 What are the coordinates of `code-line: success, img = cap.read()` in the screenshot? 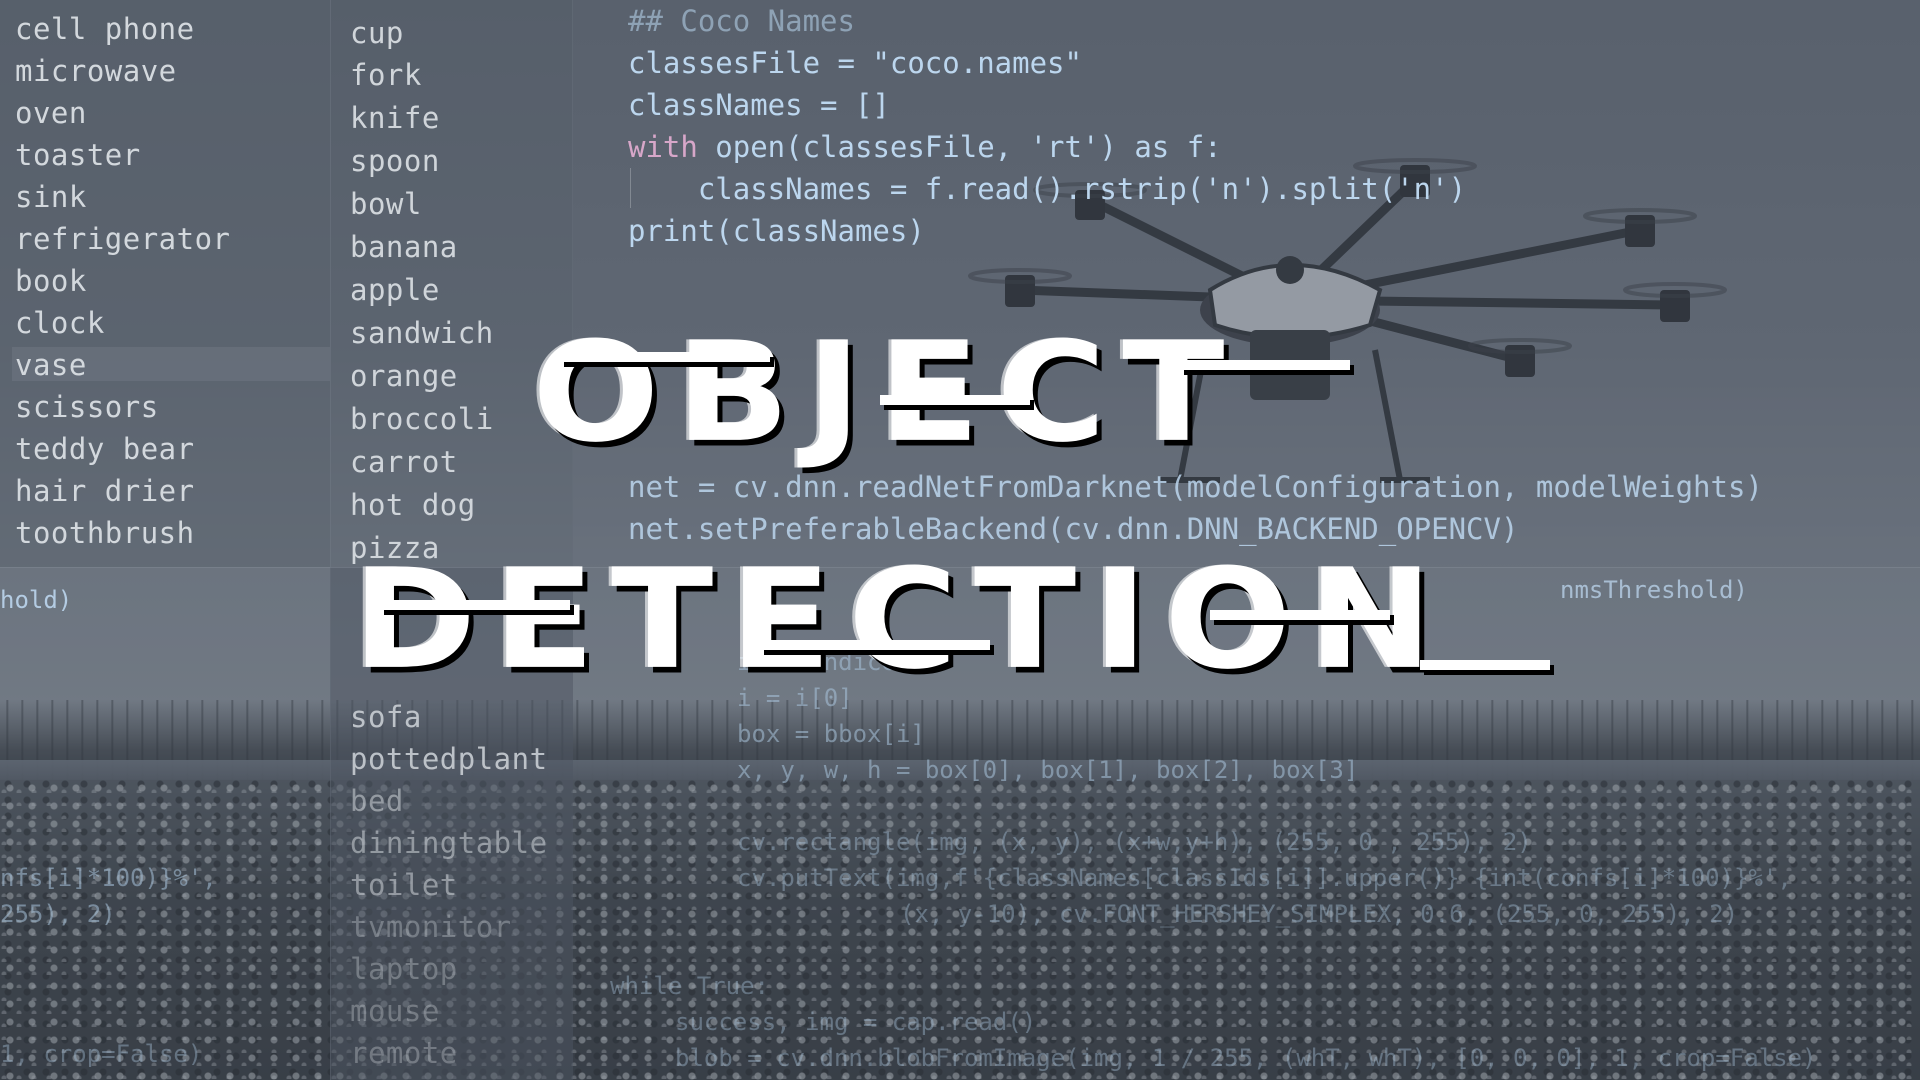 It's located at (856, 1022).